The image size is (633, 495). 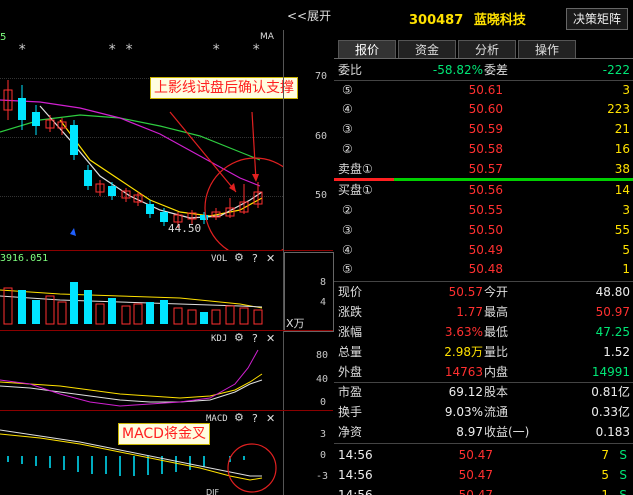 I want to click on tab-funds: 资金, so click(x=427, y=49).